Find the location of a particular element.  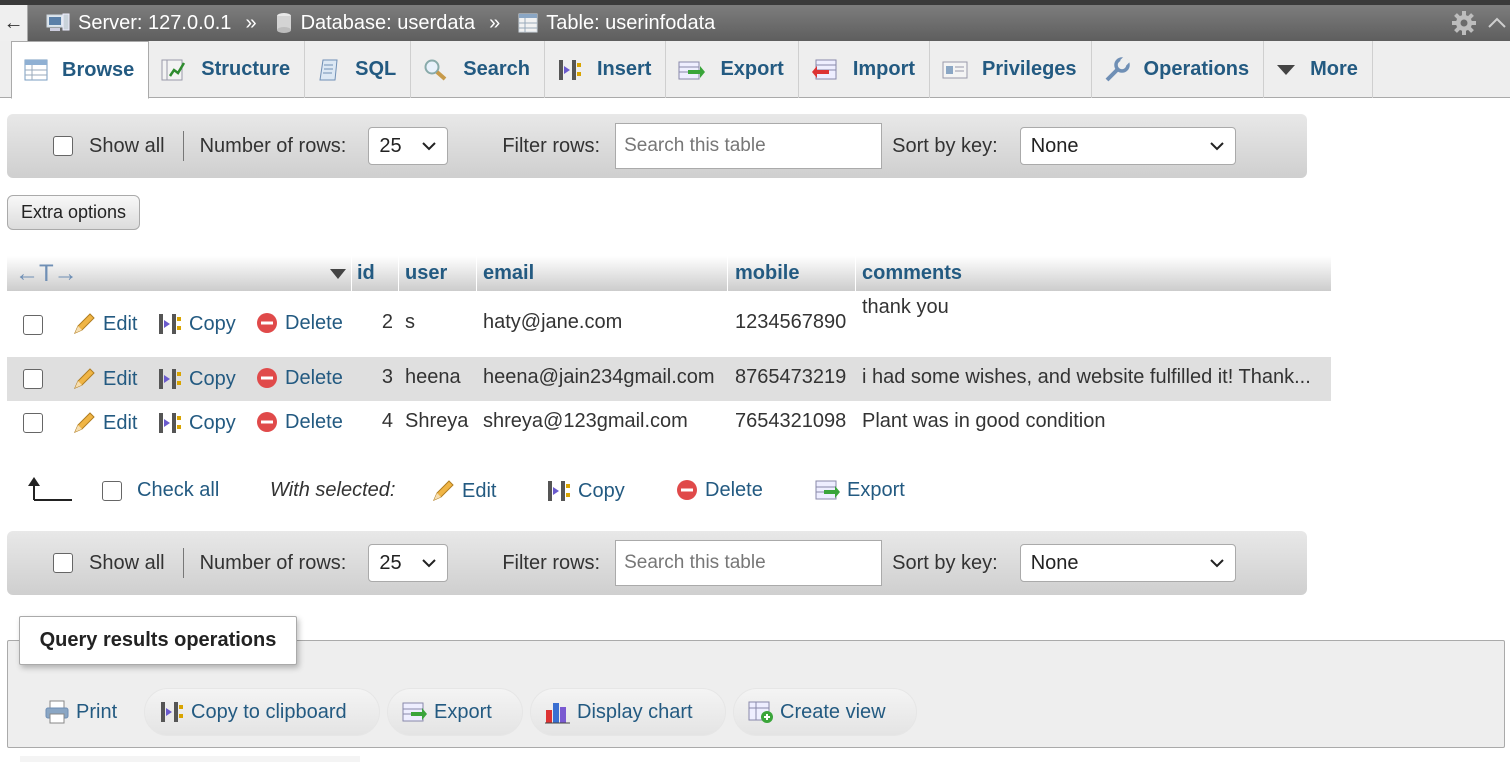

table-icon is located at coordinates (528, 23).